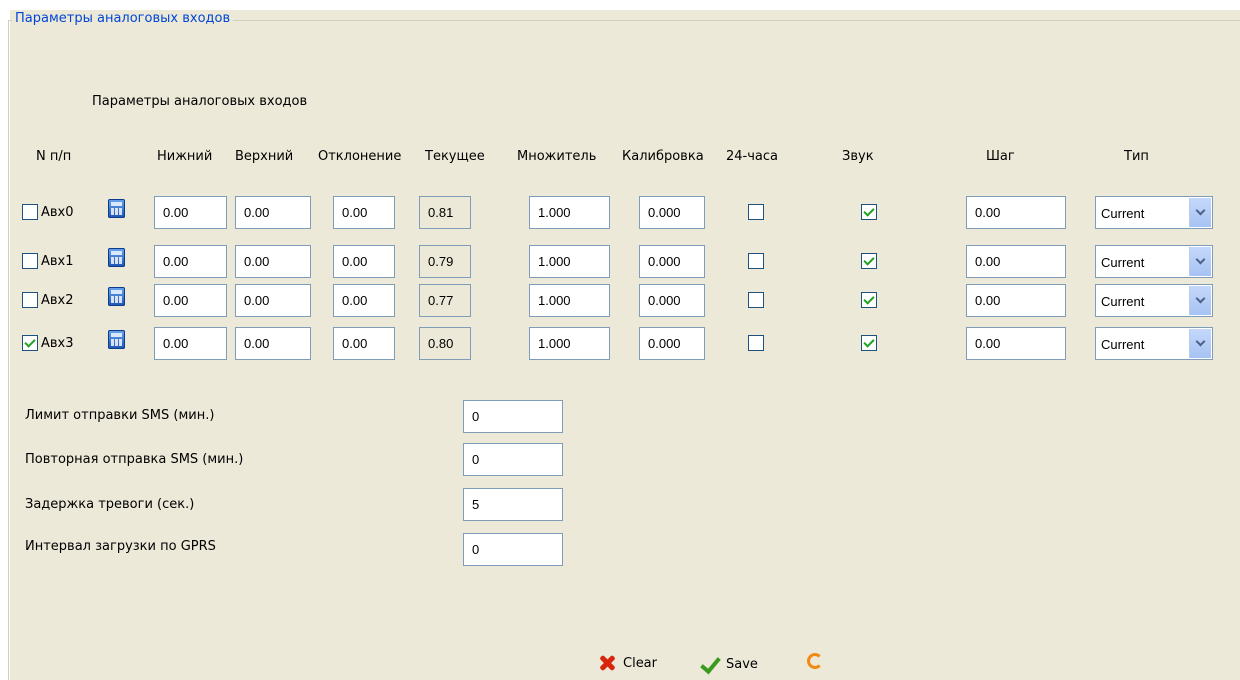  What do you see at coordinates (445, 212) in the screenshot?
I see `current-value: 0.81` at bounding box center [445, 212].